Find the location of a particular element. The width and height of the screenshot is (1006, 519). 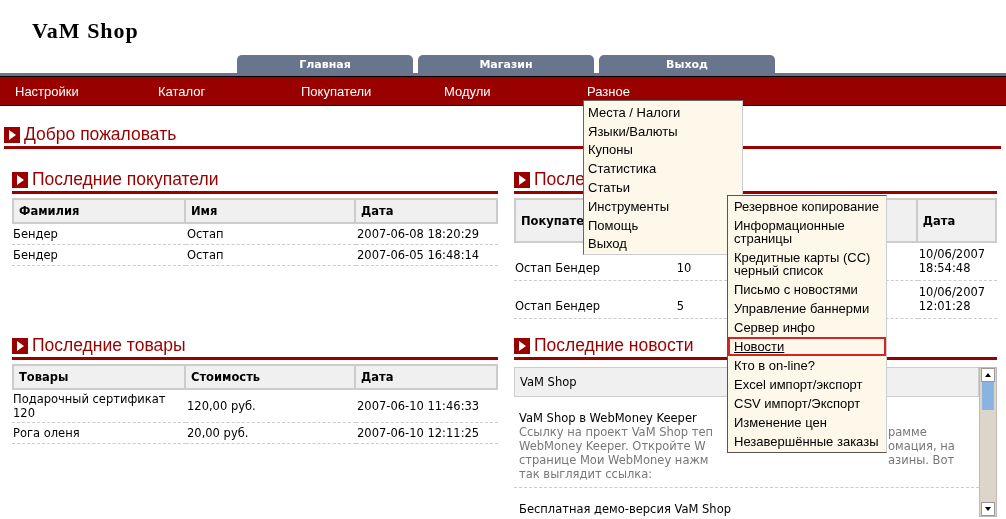

menu-option: Инструменты is located at coordinates (629, 206).